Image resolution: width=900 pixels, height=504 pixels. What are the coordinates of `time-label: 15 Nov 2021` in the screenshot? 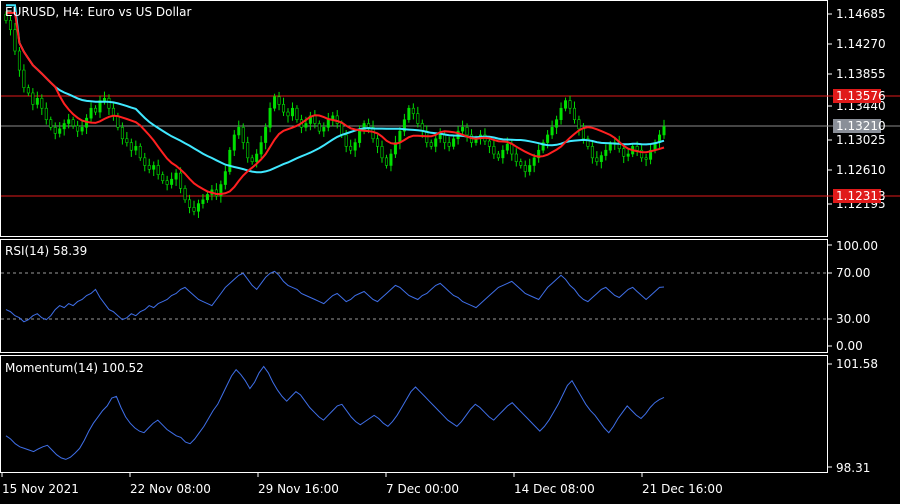 It's located at (40, 489).